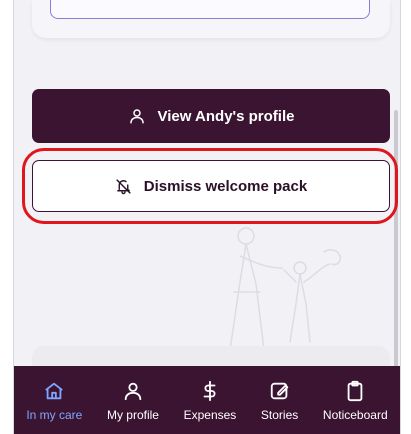 This screenshot has width=411, height=434. What do you see at coordinates (285, 289) in the screenshot?
I see `family-illustration` at bounding box center [285, 289].